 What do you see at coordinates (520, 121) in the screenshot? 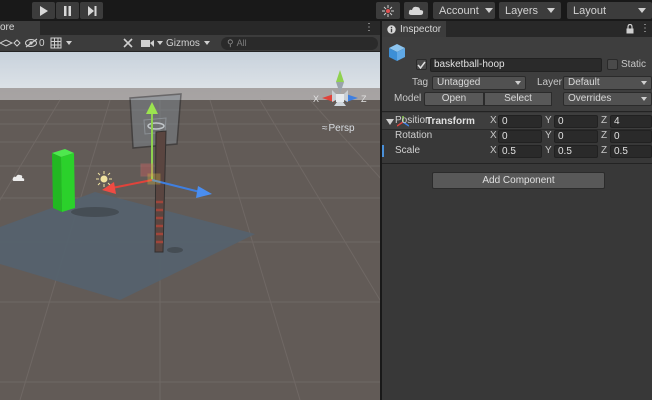
I see `position-x-field: 0` at bounding box center [520, 121].